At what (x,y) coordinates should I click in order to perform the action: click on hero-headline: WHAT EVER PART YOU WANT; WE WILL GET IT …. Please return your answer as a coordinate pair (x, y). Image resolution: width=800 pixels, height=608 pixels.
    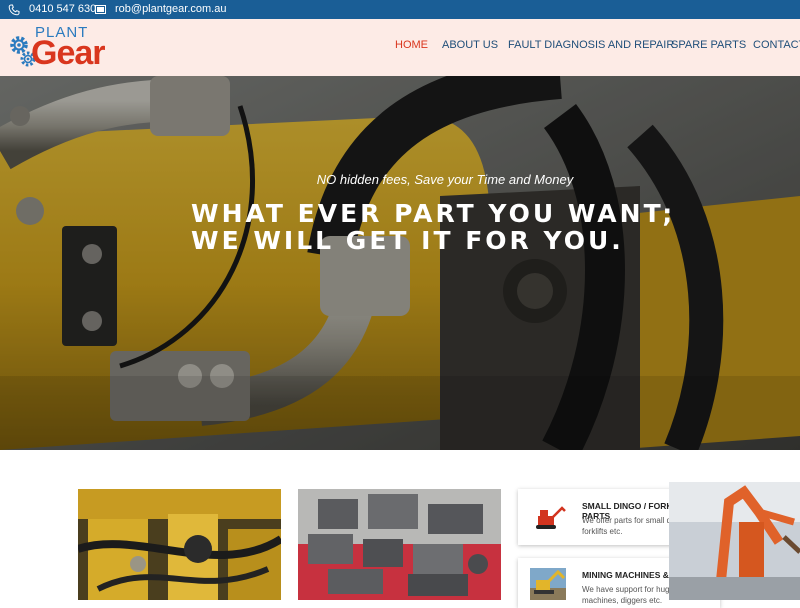
    Looking at the image, I should click on (433, 227).